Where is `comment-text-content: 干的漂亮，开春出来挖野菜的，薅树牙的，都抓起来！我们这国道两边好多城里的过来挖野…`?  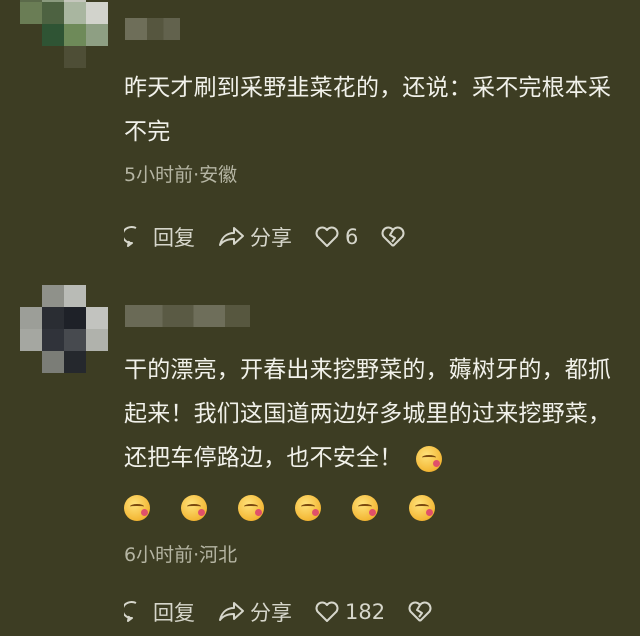
comment-text-content: 干的漂亮，开春出来挖野菜的，薅树牙的，都抓起来！我们这国道两边好多城里的过来挖野… is located at coordinates (368, 414).